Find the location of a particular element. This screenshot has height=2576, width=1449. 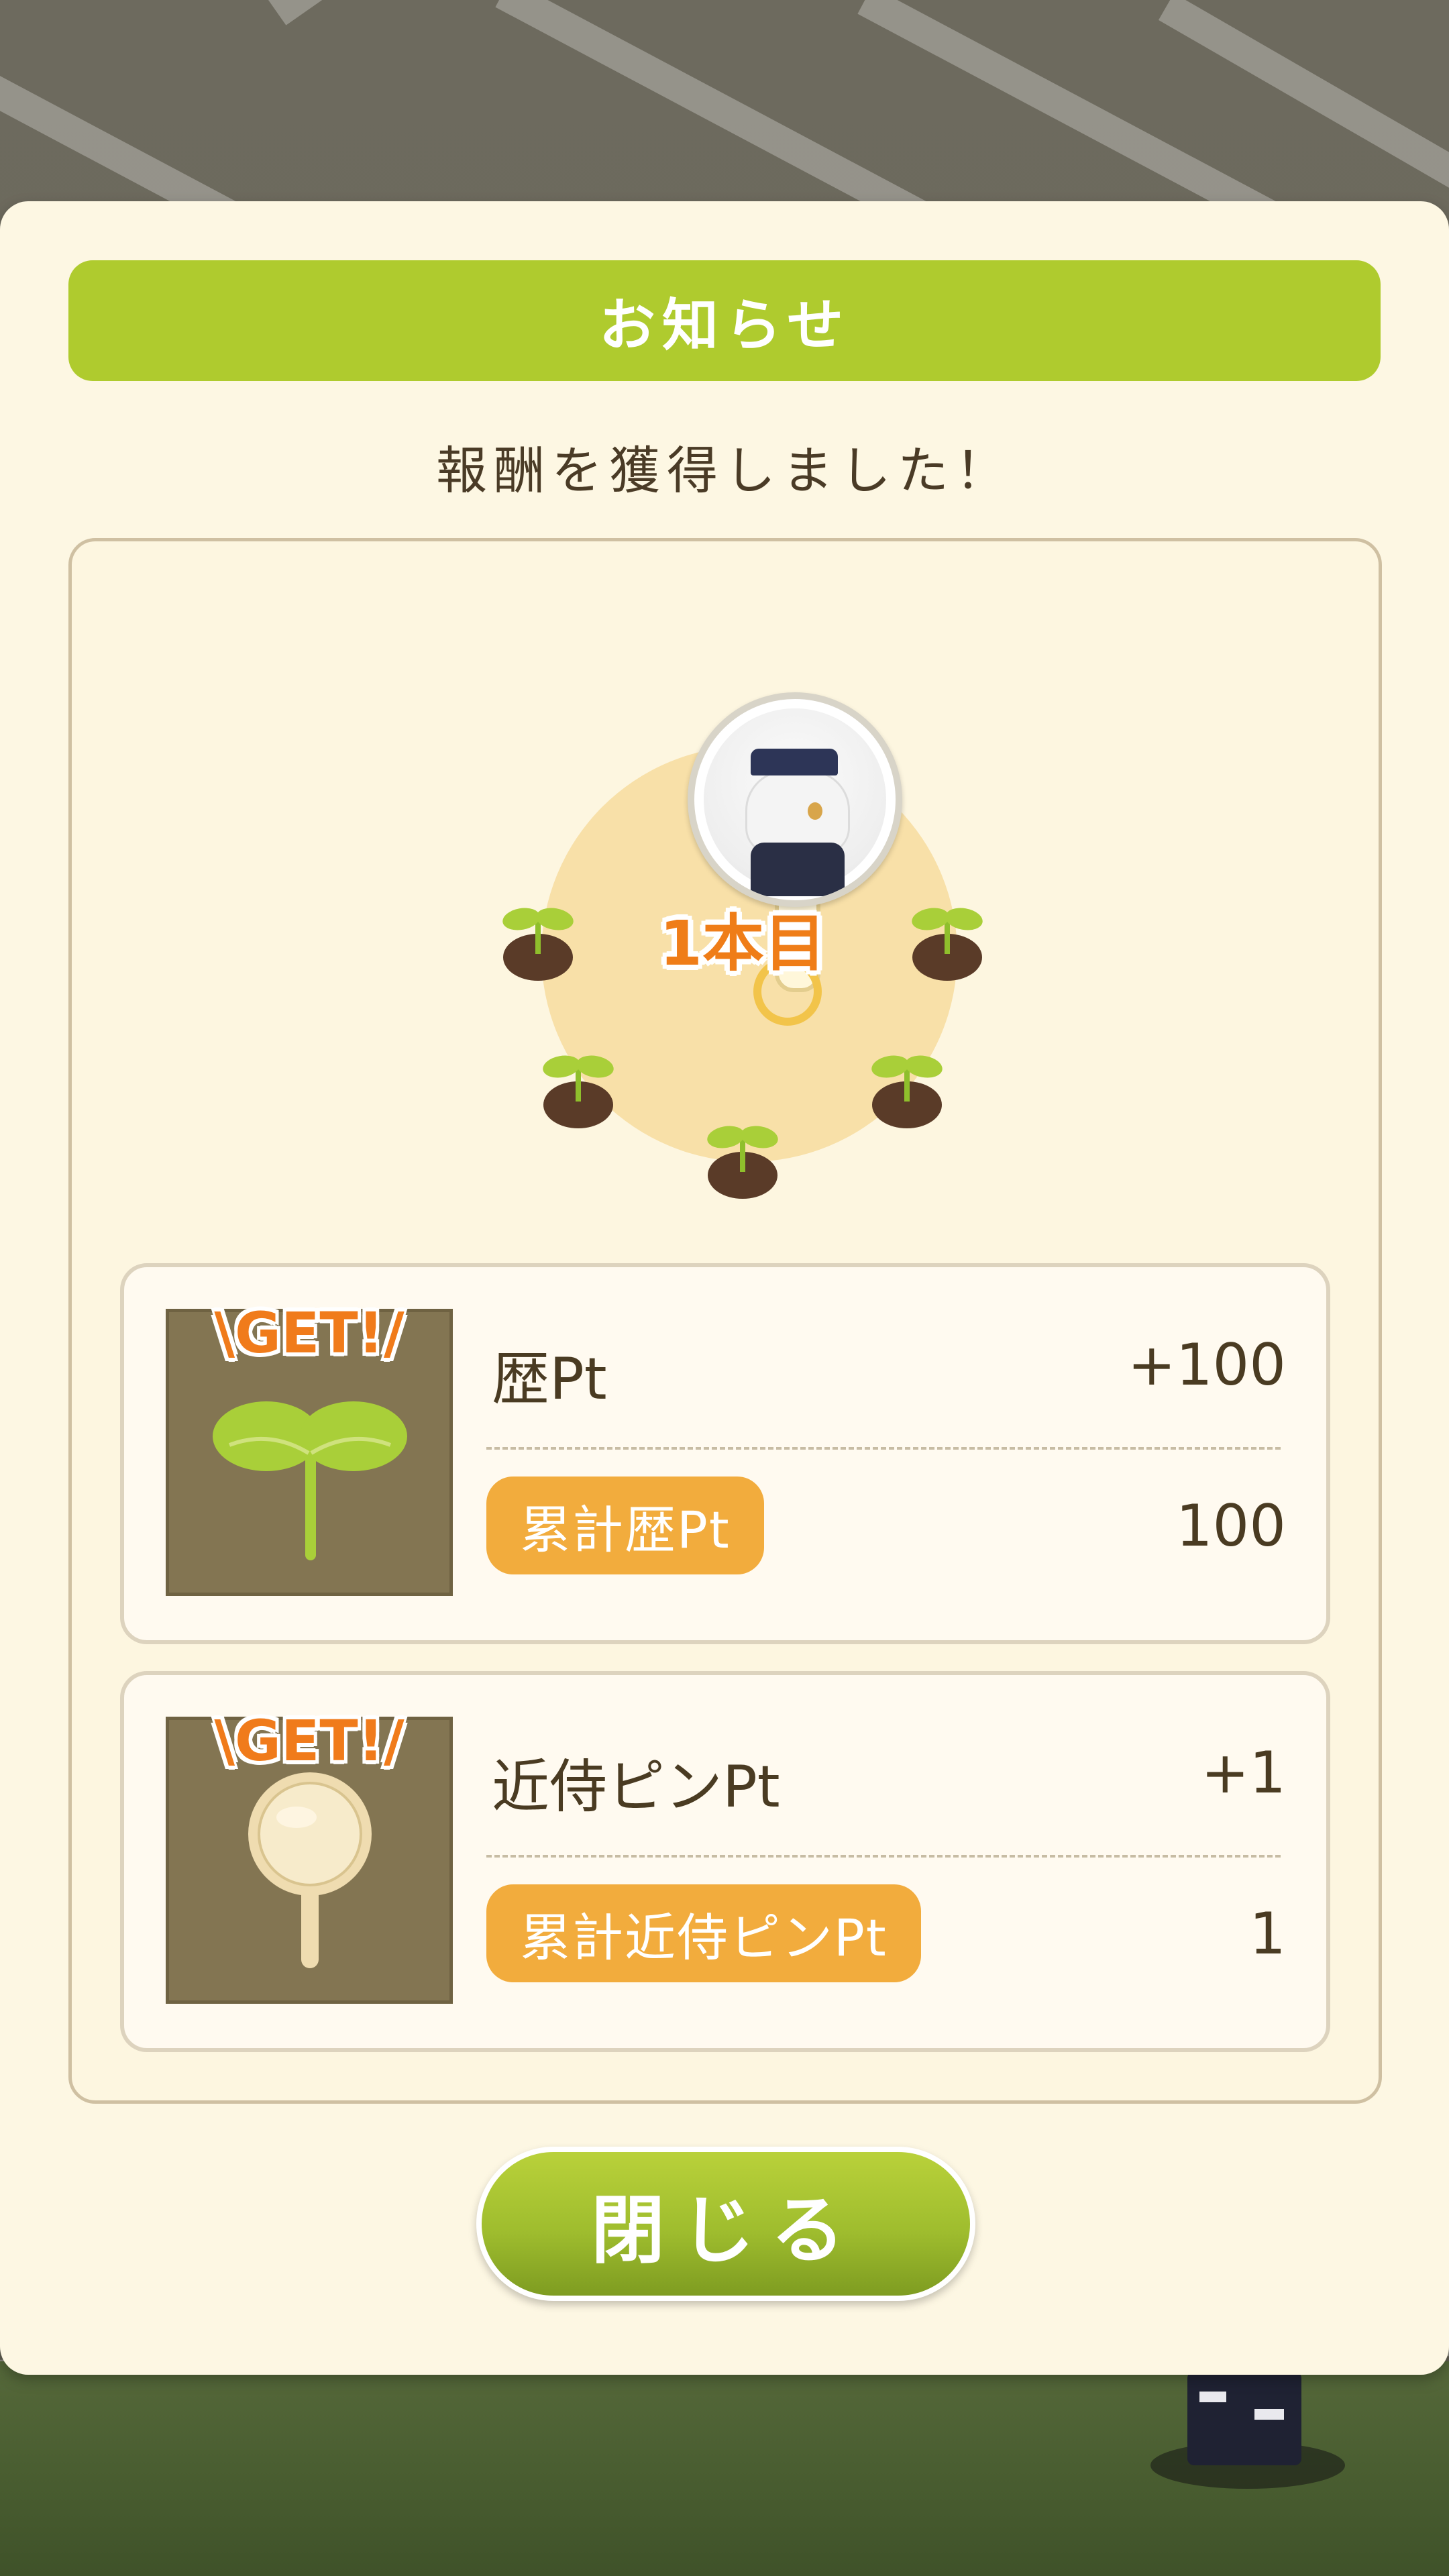

close-button: 閉じる is located at coordinates (725, 2224).